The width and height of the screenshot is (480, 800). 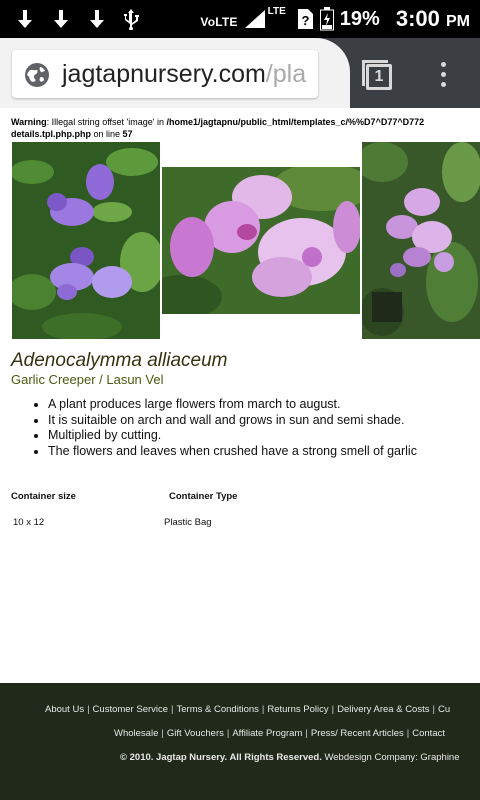 What do you see at coordinates (335, 19) in the screenshot?
I see `system-indicators: VoLTE LTE ? 19% 3:00 PM` at bounding box center [335, 19].